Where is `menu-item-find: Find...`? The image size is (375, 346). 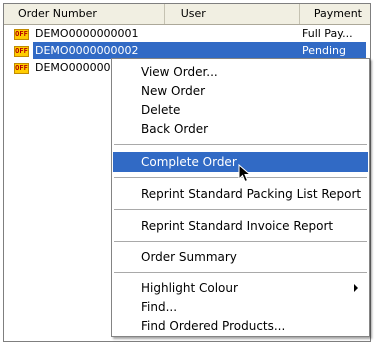 menu-item-find: Find... is located at coordinates (240, 307).